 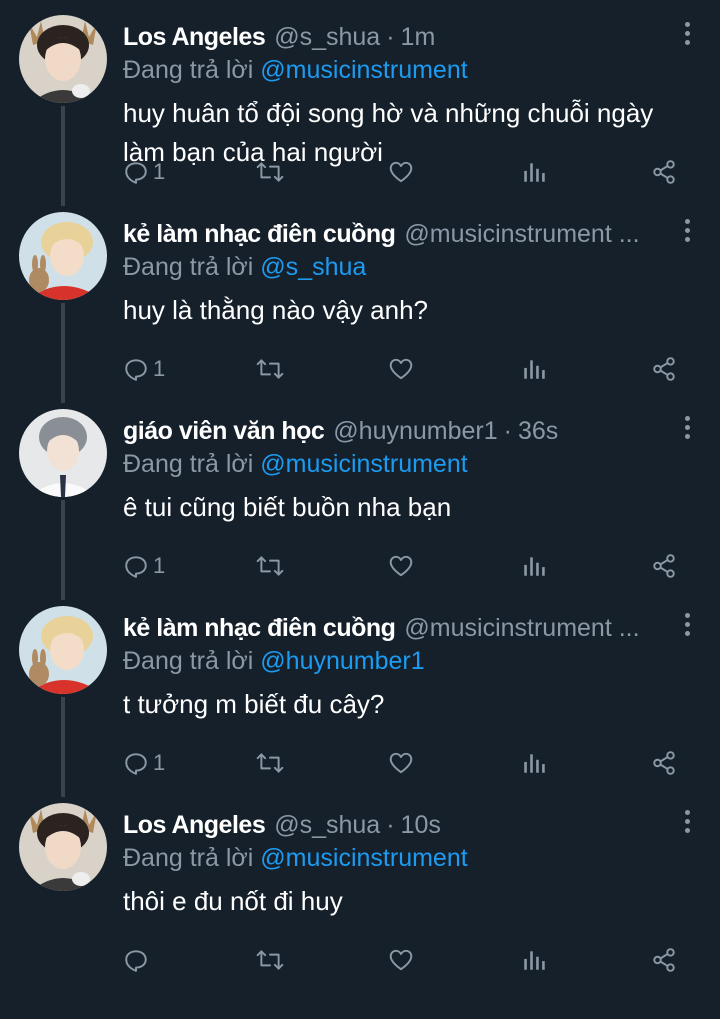 What do you see at coordinates (418, 37) in the screenshot?
I see `timestamp: 1m` at bounding box center [418, 37].